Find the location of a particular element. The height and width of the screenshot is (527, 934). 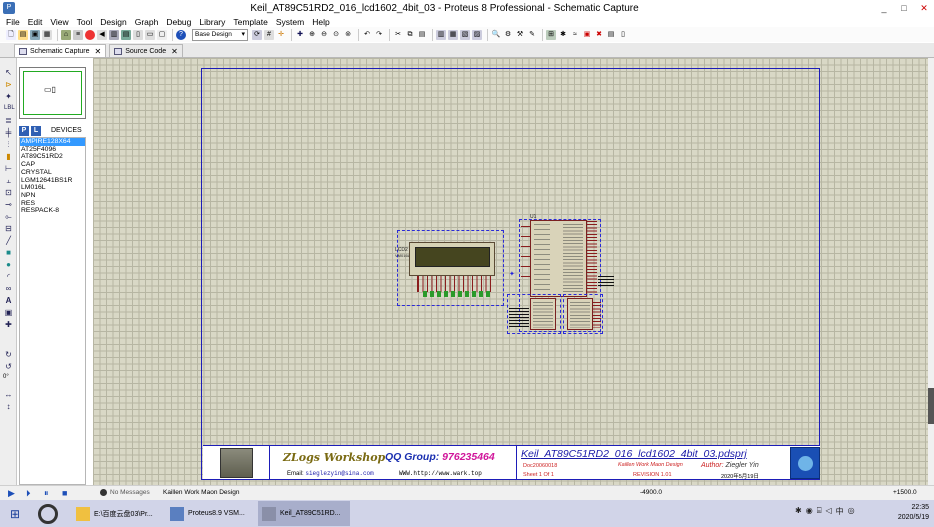

tab-source-code: Source Code ✕ is located at coordinates (146, 50).